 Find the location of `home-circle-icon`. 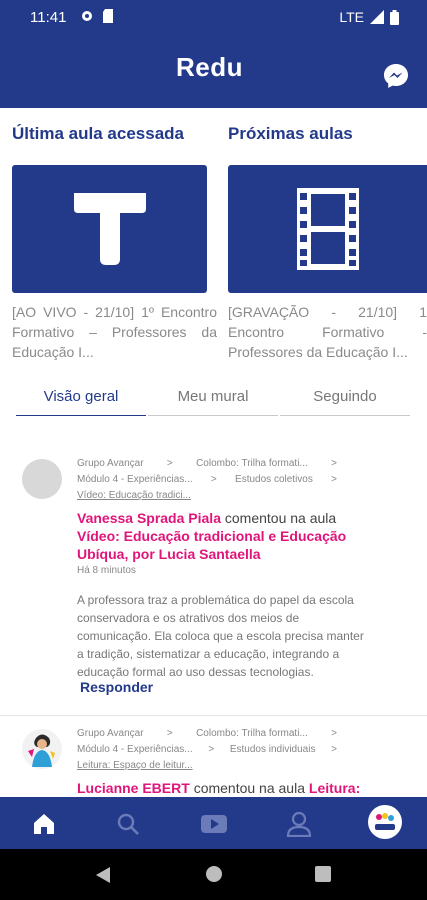

home-circle-icon is located at coordinates (214, 874).